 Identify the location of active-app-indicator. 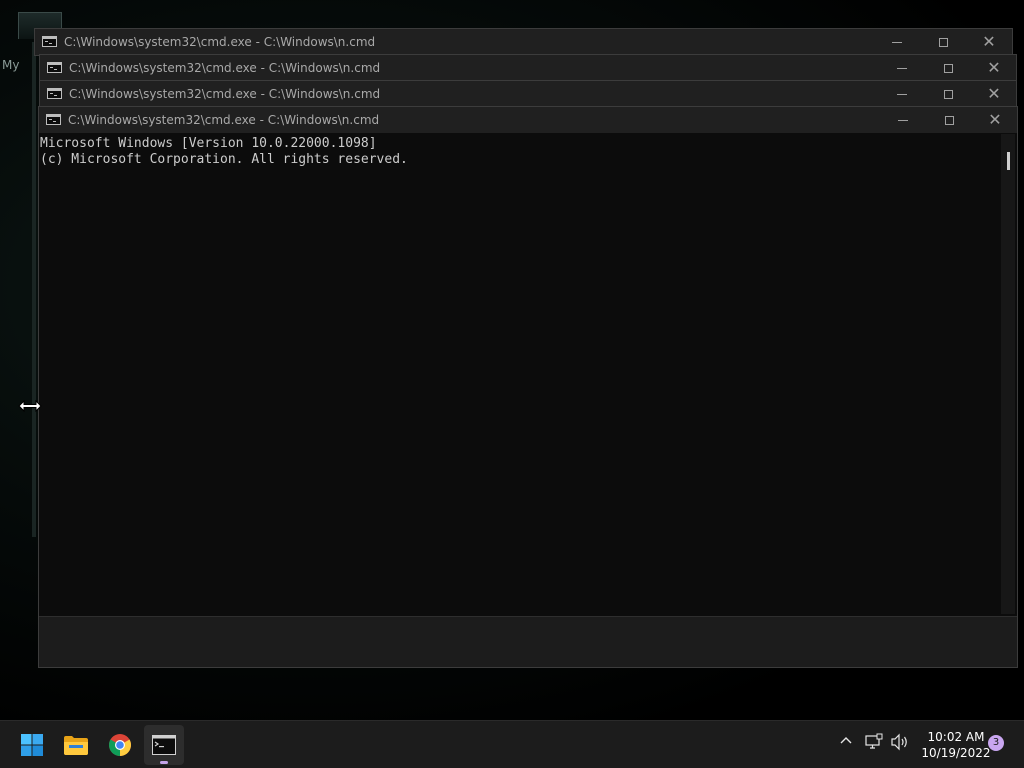
(164, 762).